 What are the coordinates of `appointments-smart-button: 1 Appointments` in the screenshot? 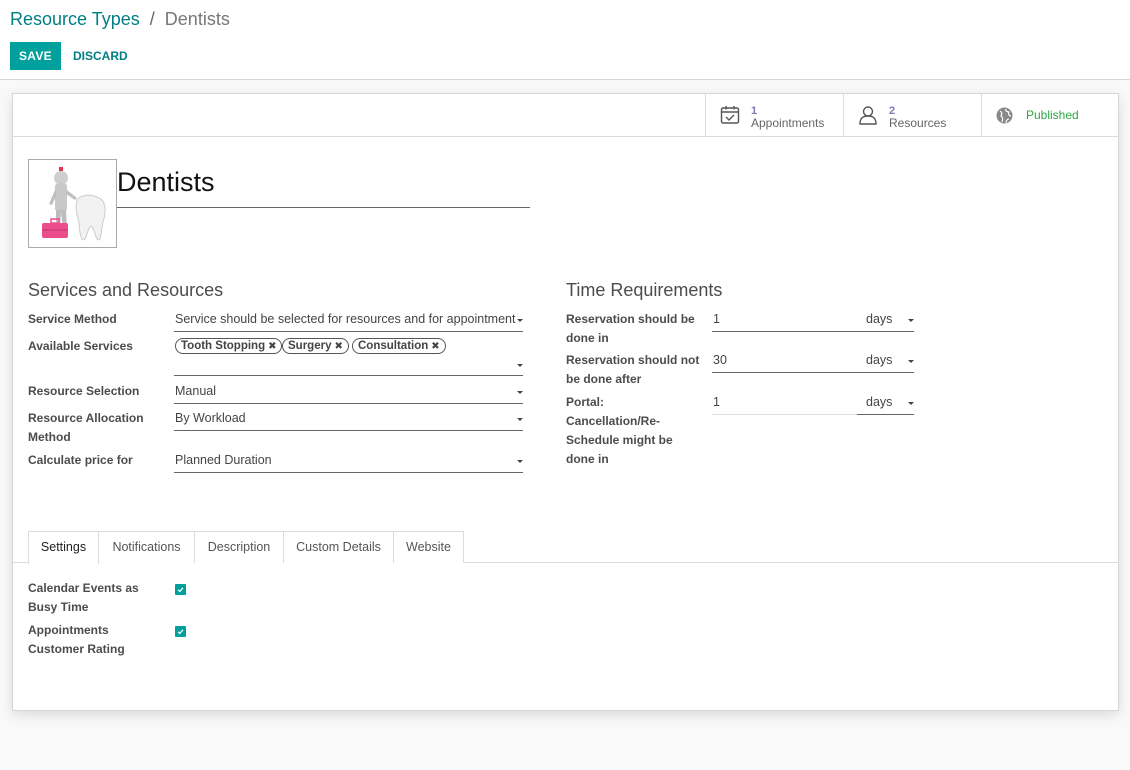 It's located at (774, 115).